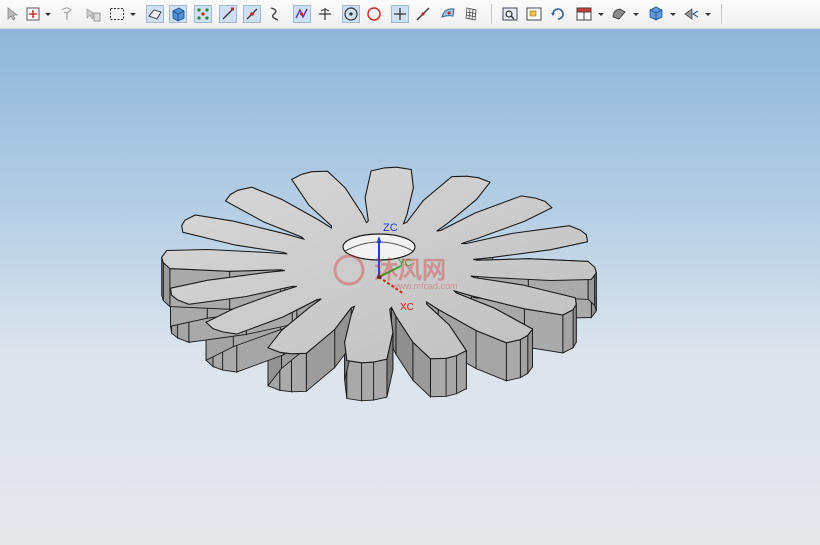 This screenshot has width=820, height=545. I want to click on deselect-icon, so click(93, 15).